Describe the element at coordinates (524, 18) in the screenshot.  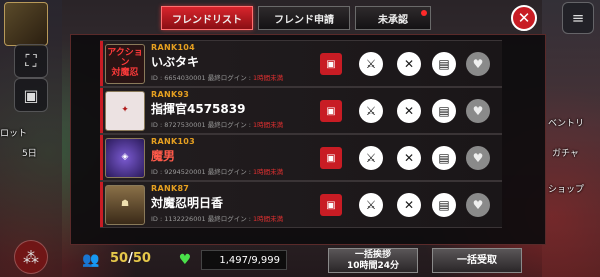
I see `close-button: ✕` at that location.